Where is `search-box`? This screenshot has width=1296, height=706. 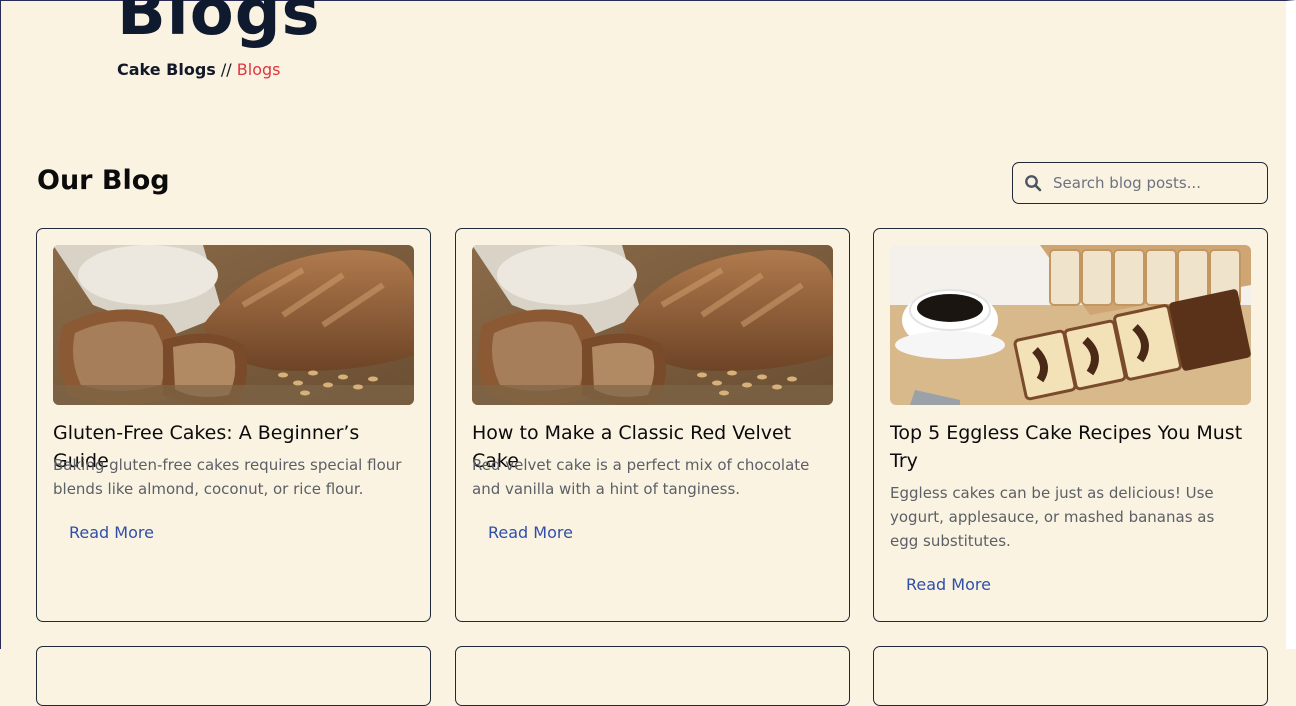 search-box is located at coordinates (1140, 183).